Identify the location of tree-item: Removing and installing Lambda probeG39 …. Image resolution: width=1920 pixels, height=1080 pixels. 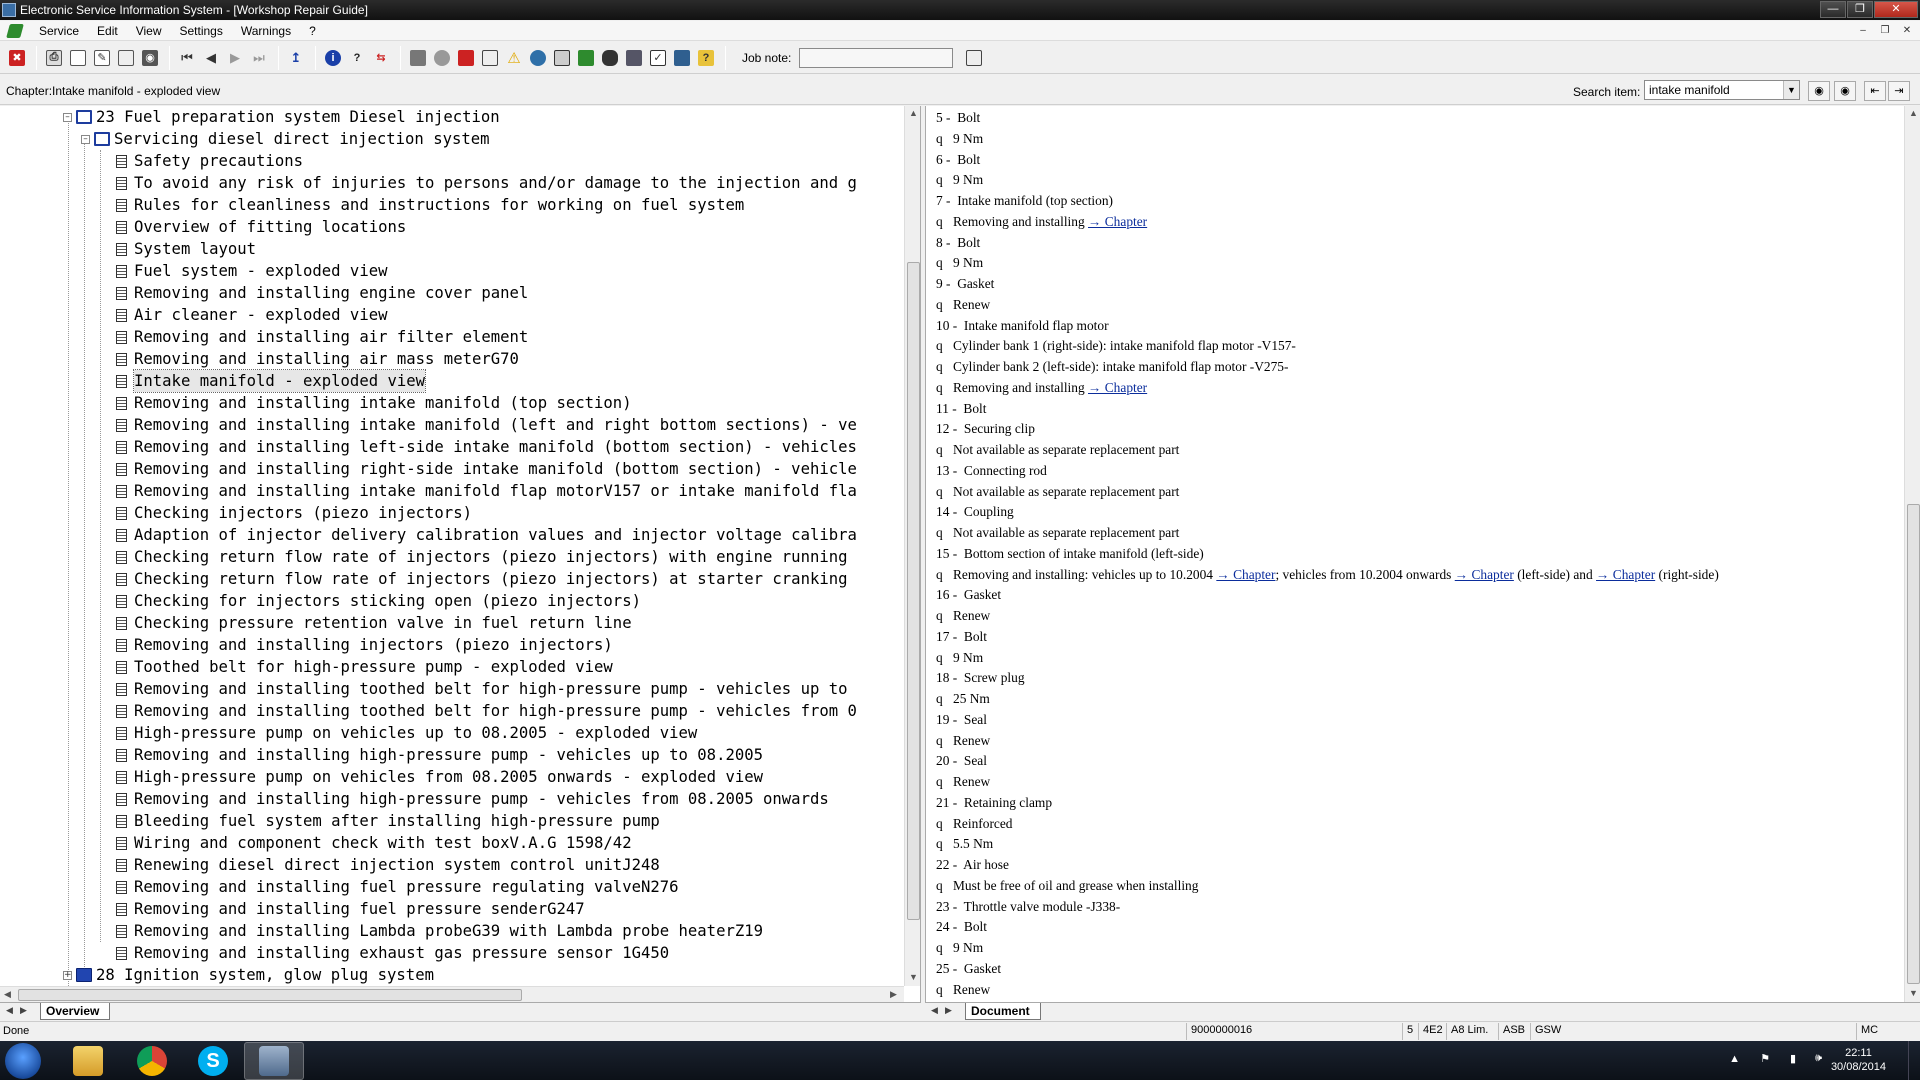
(439, 931).